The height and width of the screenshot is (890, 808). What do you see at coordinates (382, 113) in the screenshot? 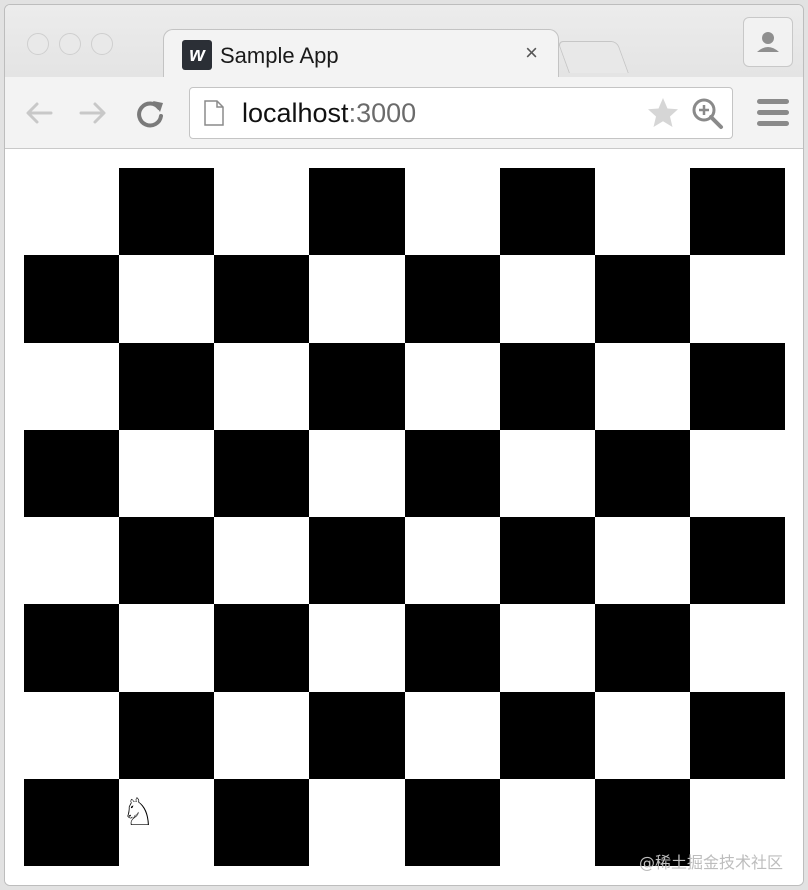
I see `url-port: :3000` at bounding box center [382, 113].